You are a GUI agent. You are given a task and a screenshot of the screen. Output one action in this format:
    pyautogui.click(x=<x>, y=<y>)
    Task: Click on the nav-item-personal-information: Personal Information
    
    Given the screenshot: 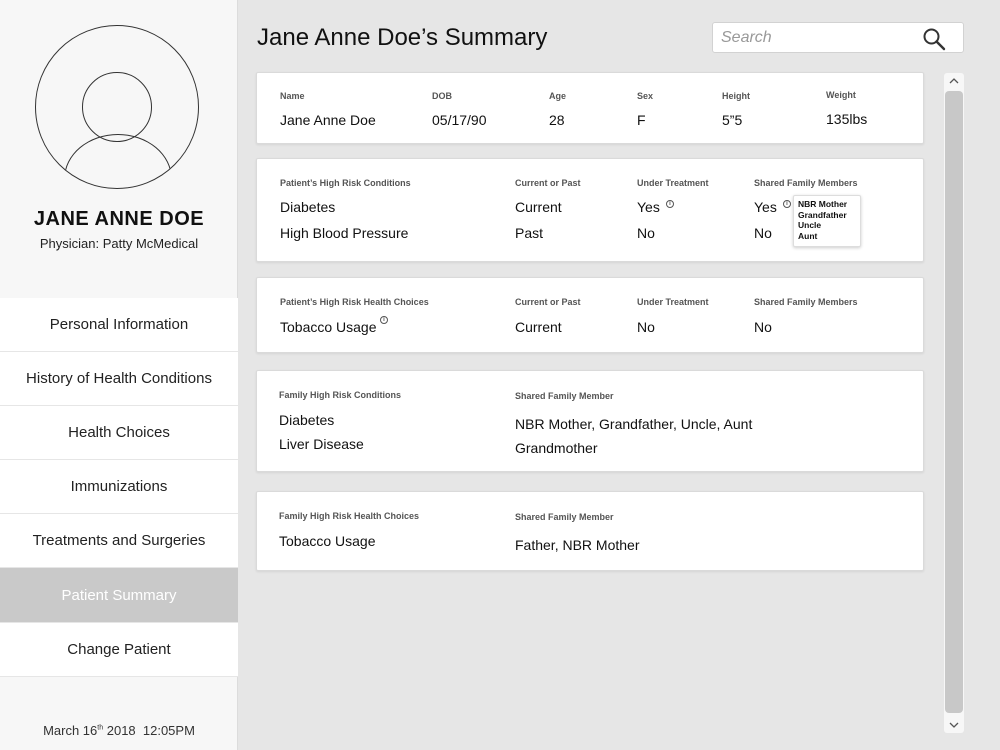 What is the action you would take?
    pyautogui.click(x=119, y=325)
    